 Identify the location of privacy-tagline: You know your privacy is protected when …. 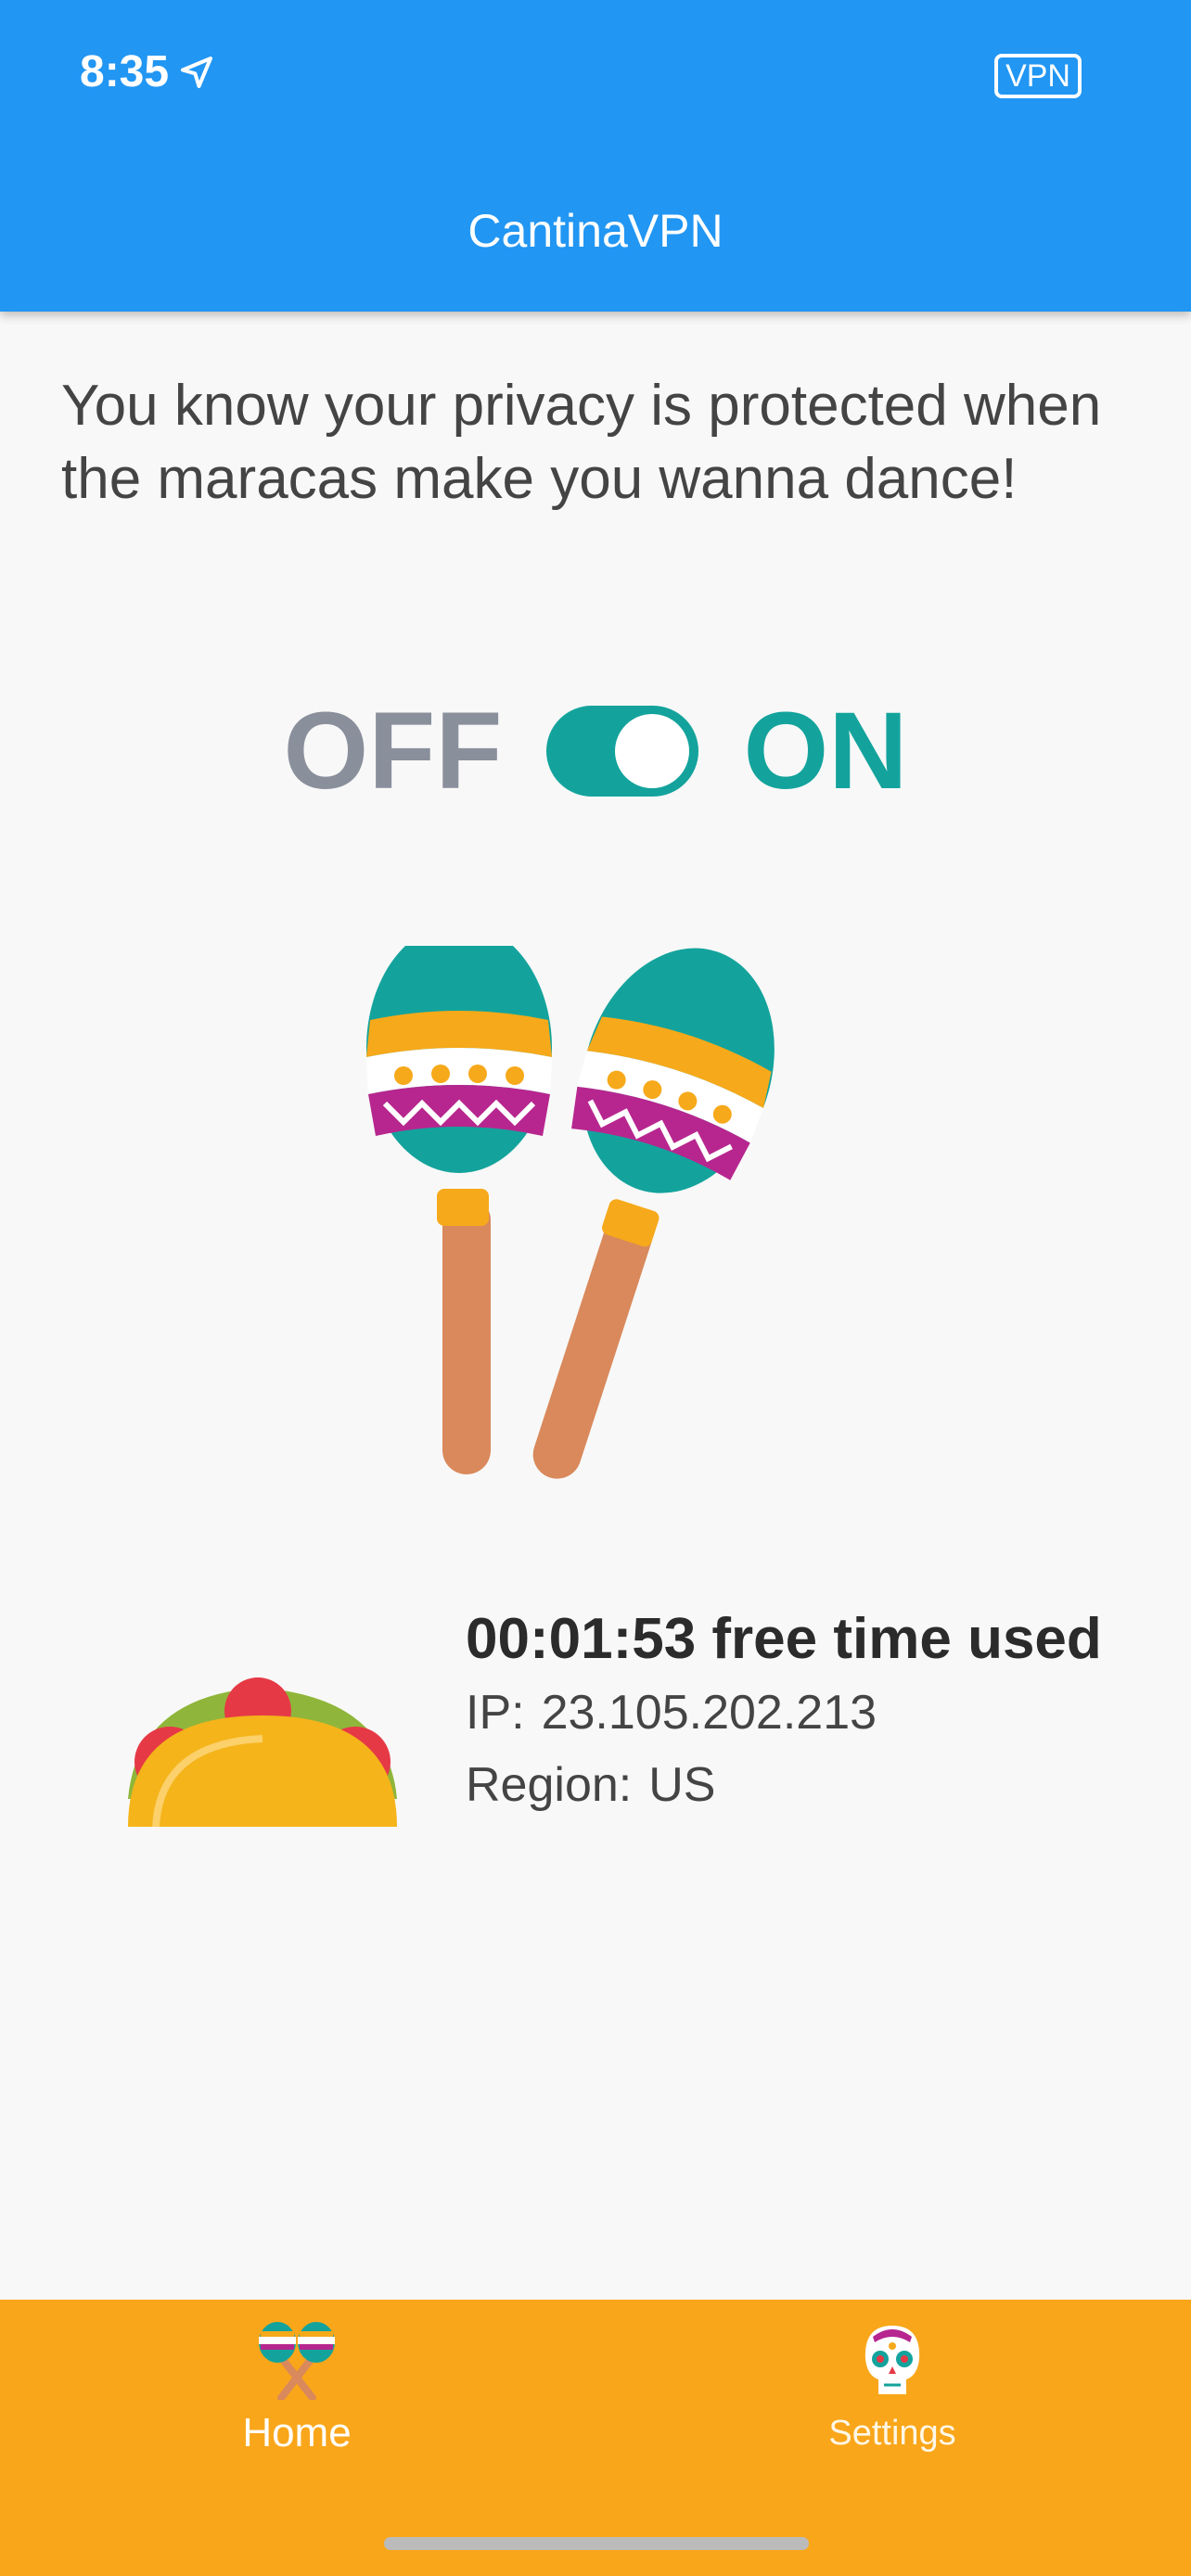
(581, 442).